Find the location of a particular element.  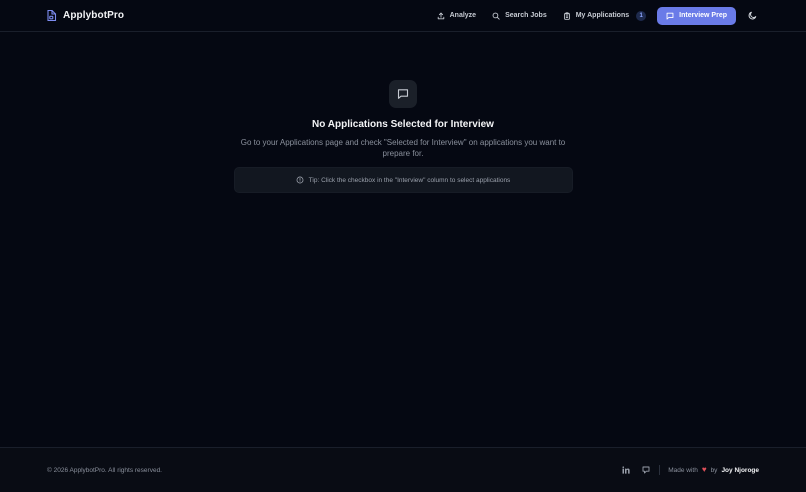

nav-search-jobs-label: Search Jobs is located at coordinates (526, 15).